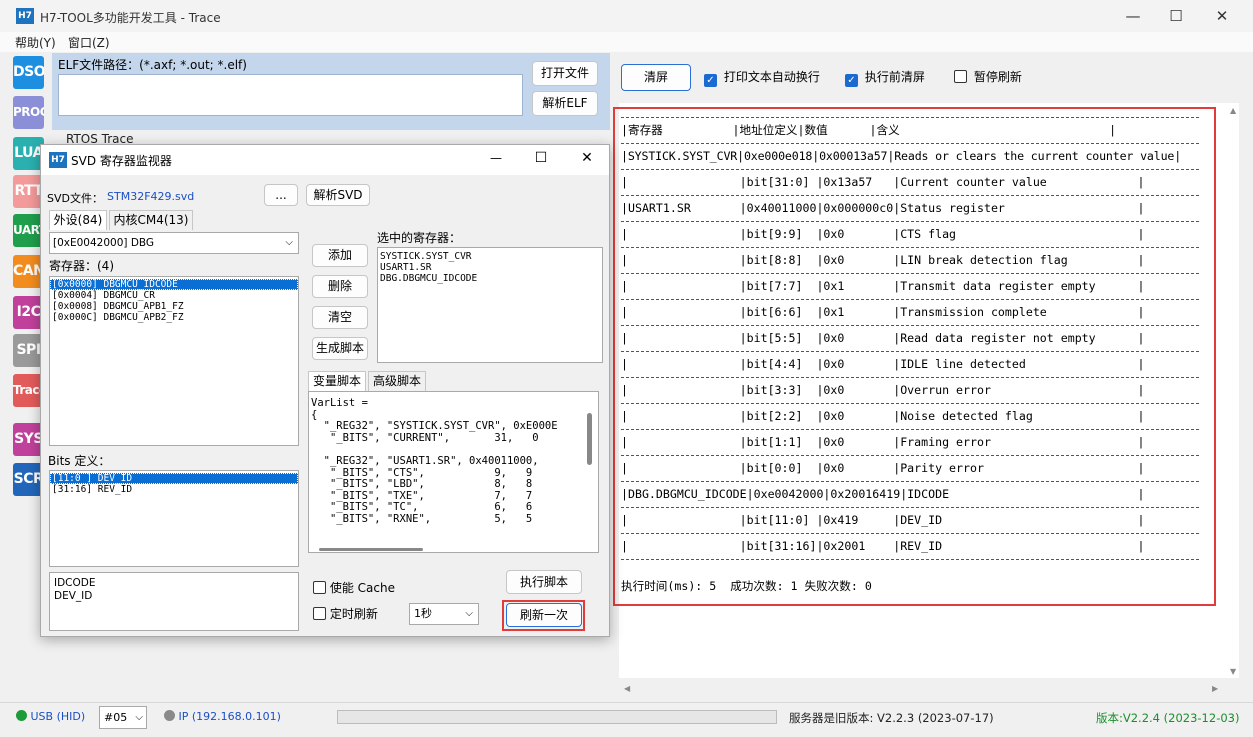  What do you see at coordinates (771, 77) in the screenshot?
I see `autowrap-label: 打印文本自动换行` at bounding box center [771, 77].